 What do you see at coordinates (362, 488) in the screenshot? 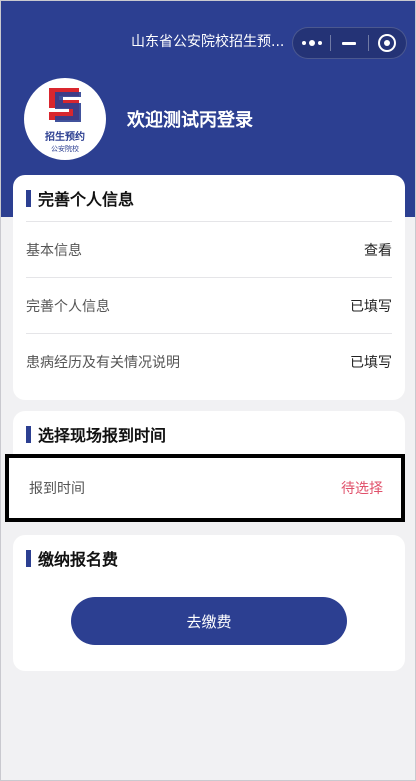
I see `pending-select-link: 待选择` at bounding box center [362, 488].